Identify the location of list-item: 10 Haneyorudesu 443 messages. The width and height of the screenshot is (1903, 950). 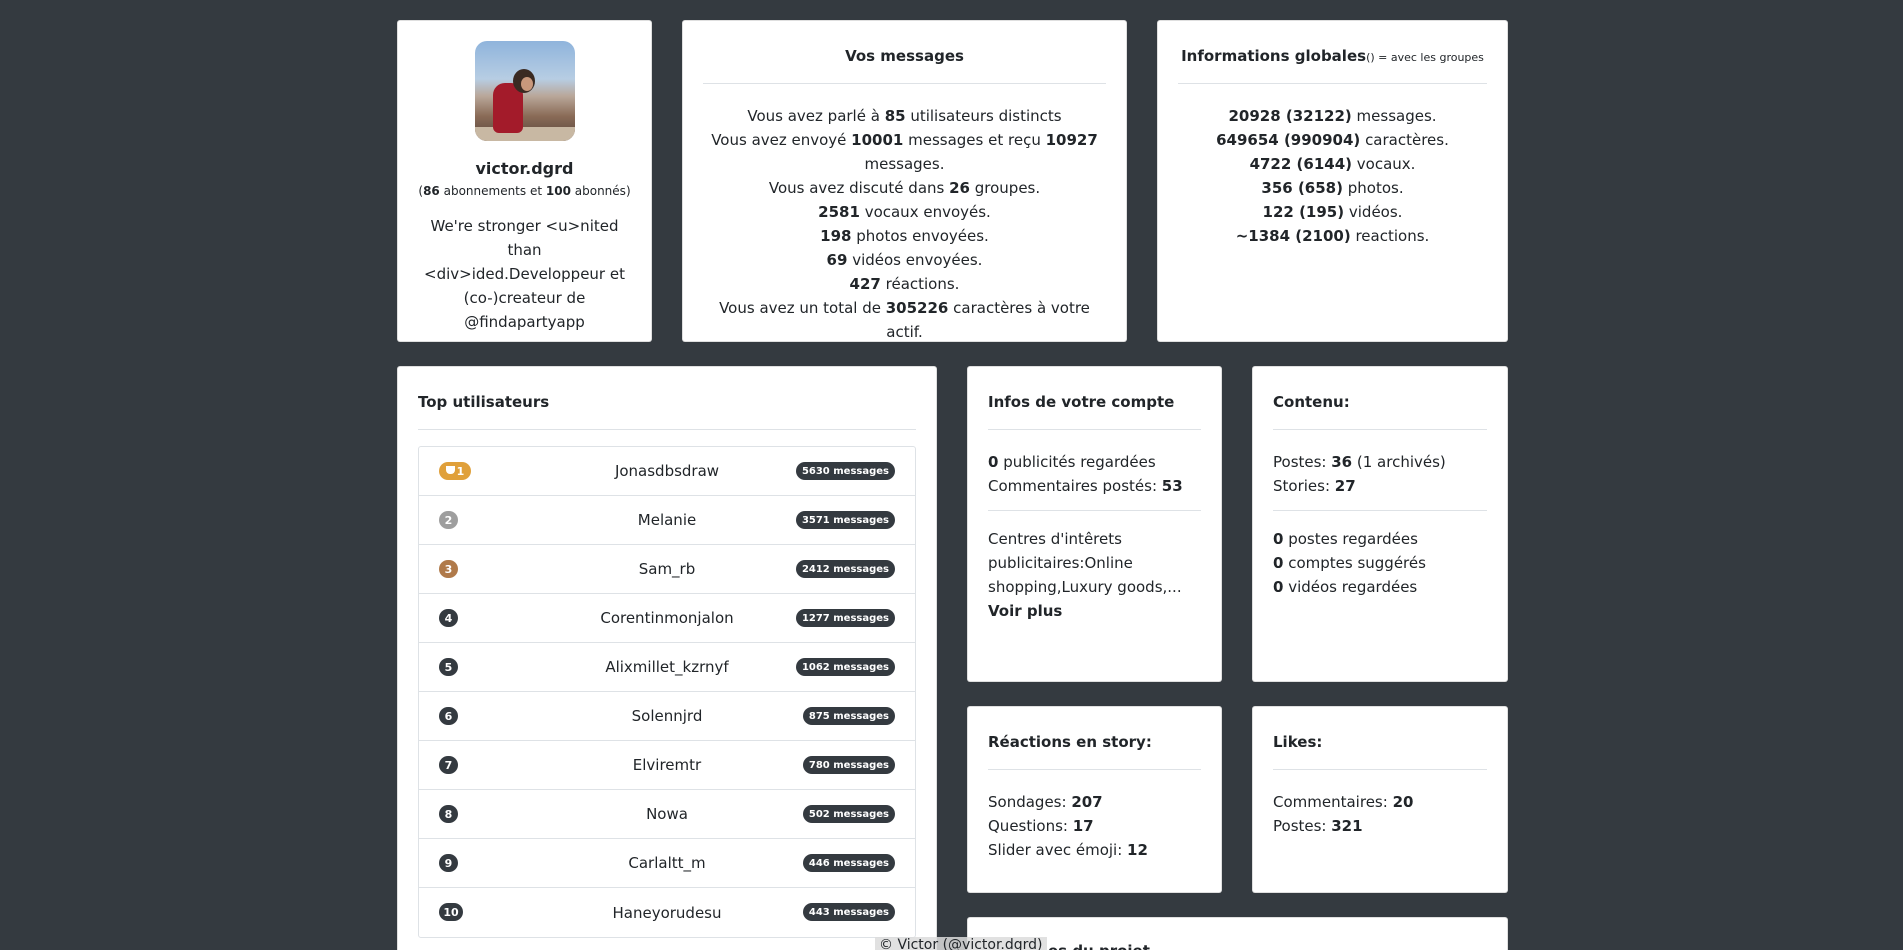
(667, 912).